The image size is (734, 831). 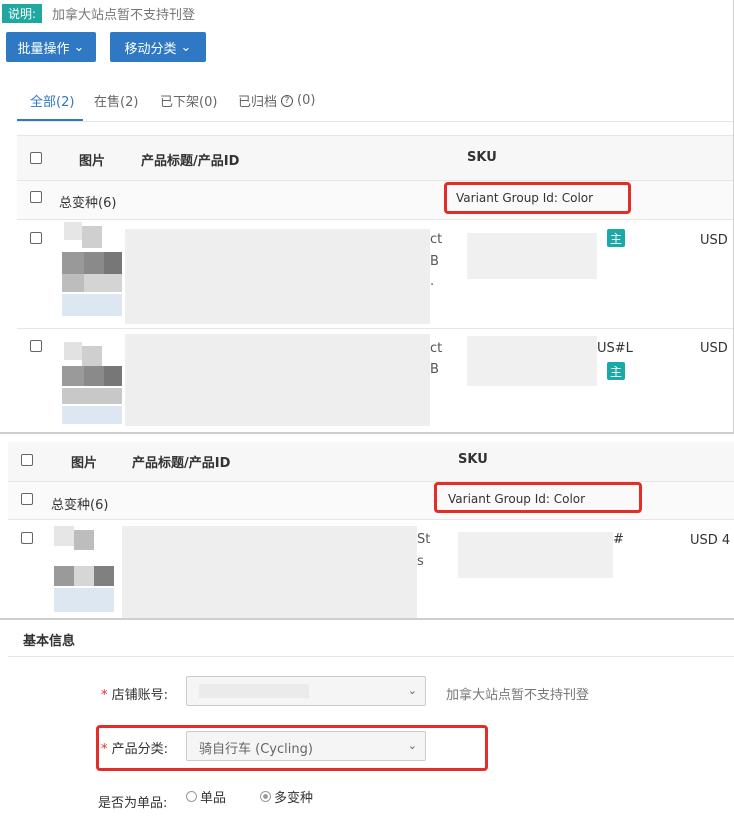 What do you see at coordinates (618, 539) in the screenshot?
I see `sku-suffix: #` at bounding box center [618, 539].